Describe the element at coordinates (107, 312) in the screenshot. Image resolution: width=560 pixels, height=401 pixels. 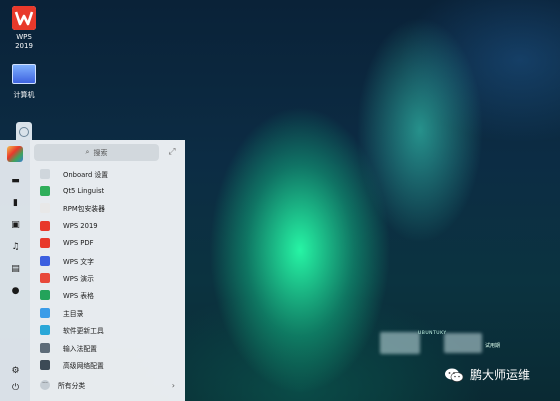
I see `menu-item: 主目录` at that location.